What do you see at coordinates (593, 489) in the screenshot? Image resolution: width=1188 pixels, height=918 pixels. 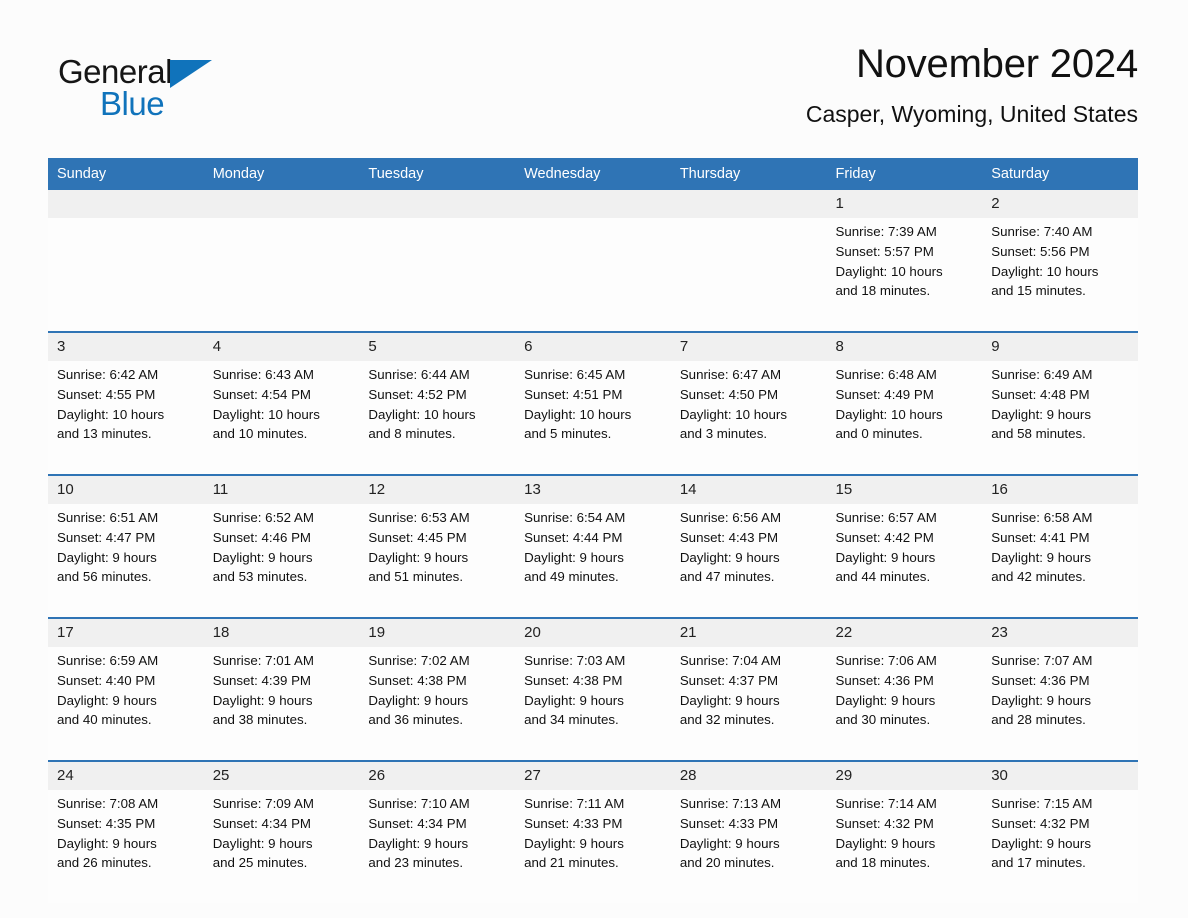 I see `day-number-cell: 13` at bounding box center [593, 489].